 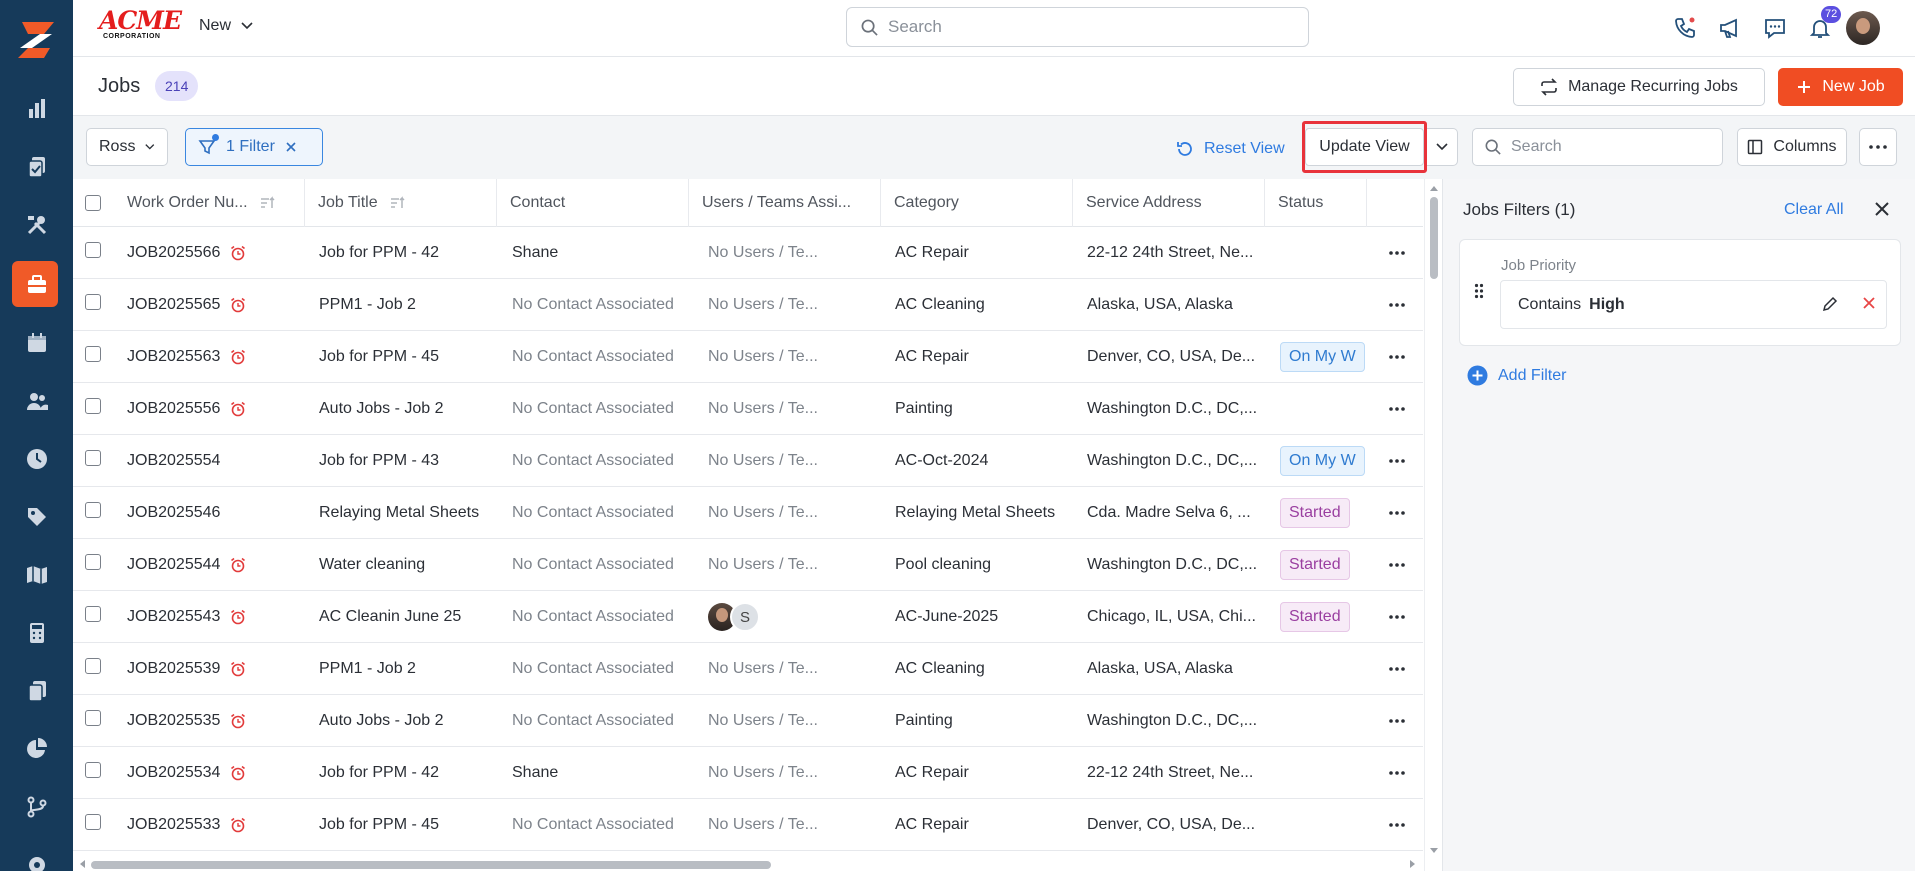 I want to click on job-title-cell: Water cleaning, so click(x=407, y=565).